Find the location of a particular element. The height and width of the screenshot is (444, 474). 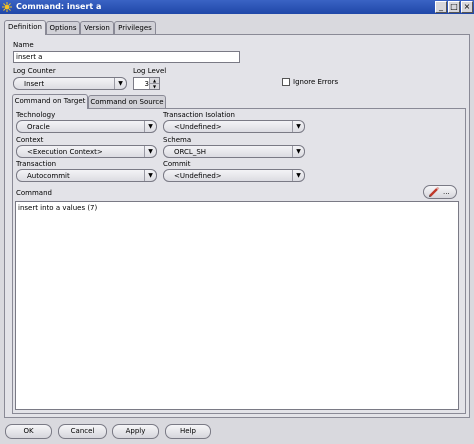

log-counter-value: Insert is located at coordinates (34, 84).